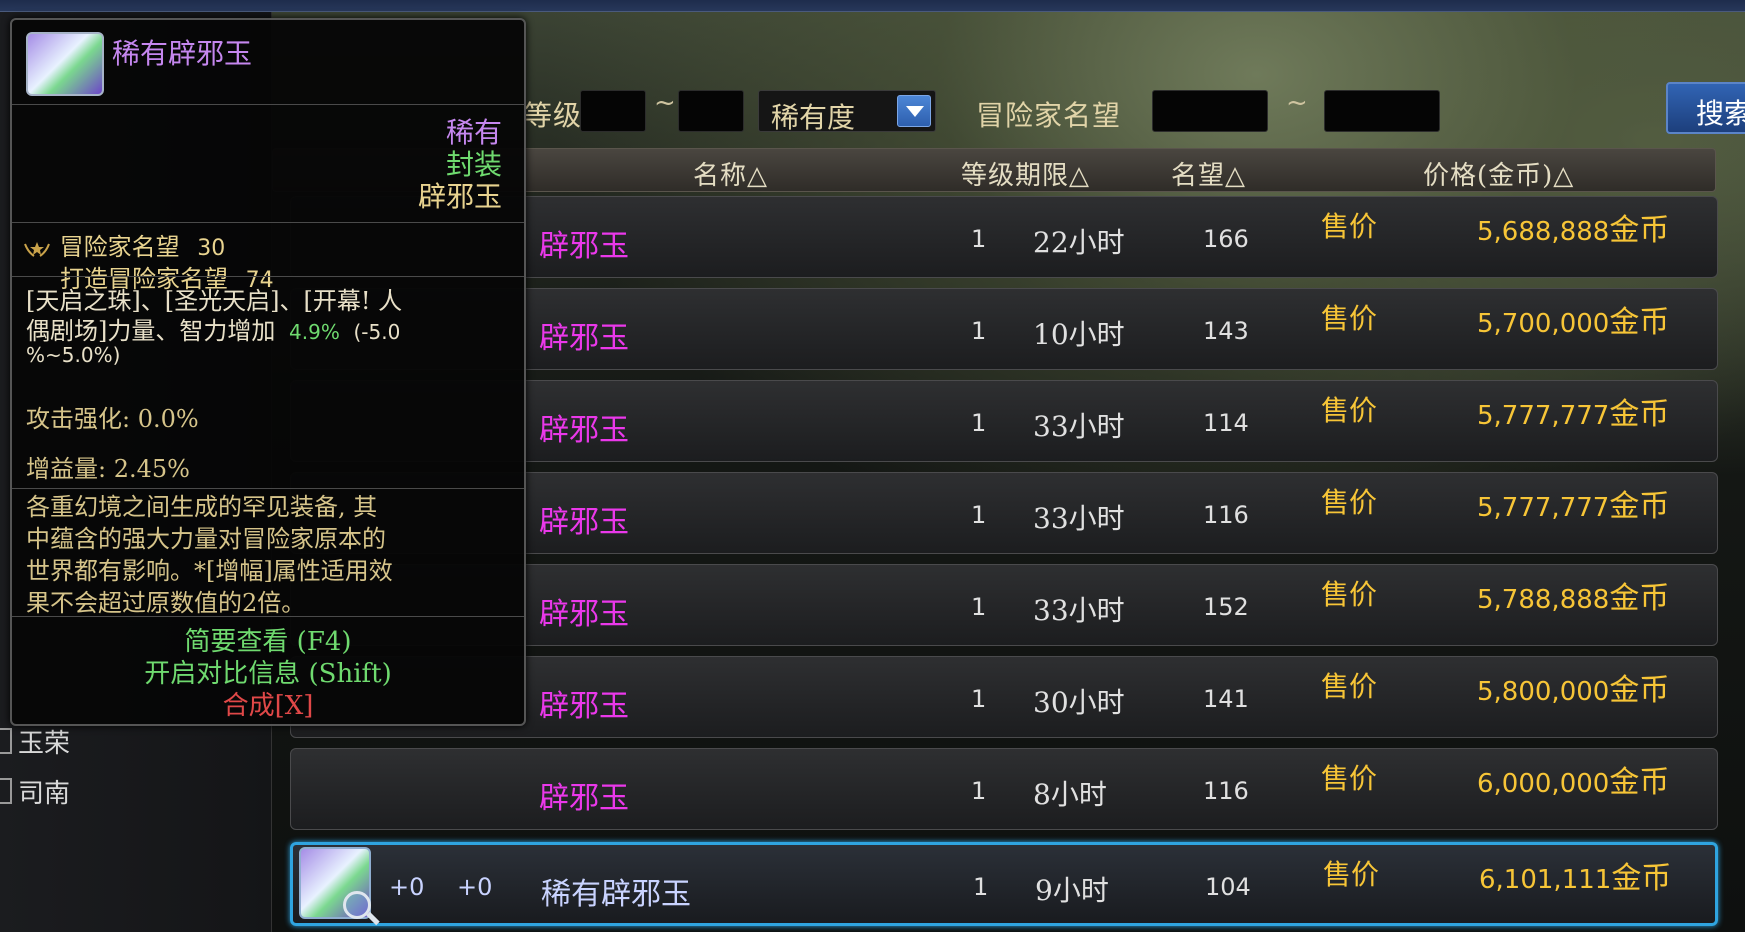  I want to click on level-min-input, so click(613, 111).